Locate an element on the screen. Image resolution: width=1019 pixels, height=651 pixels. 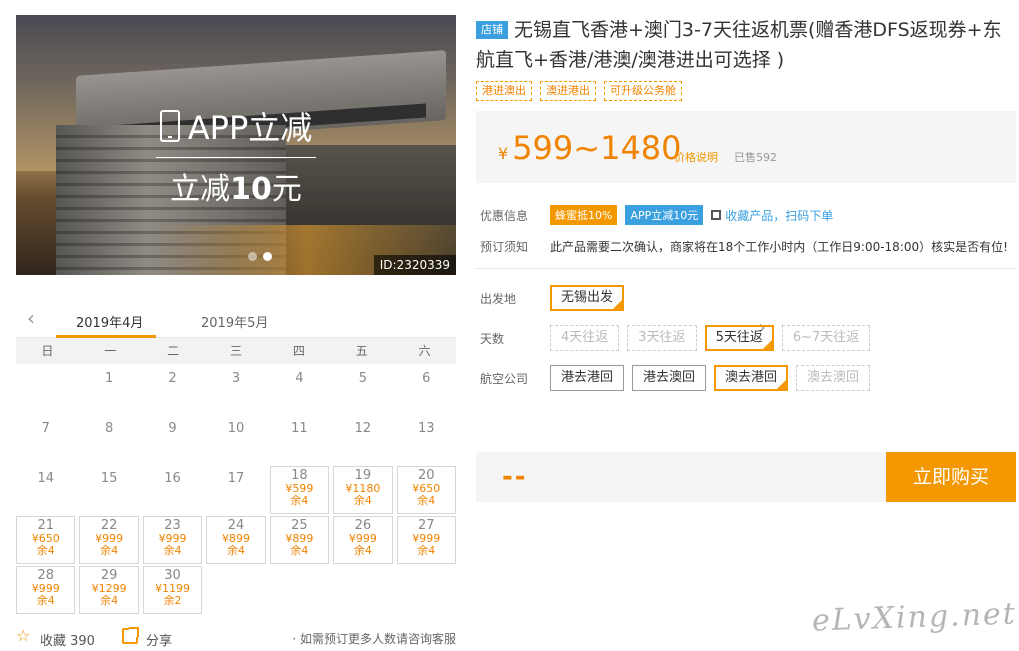
calendar-day-available: 30 ¥1199 余2 is located at coordinates (172, 590).